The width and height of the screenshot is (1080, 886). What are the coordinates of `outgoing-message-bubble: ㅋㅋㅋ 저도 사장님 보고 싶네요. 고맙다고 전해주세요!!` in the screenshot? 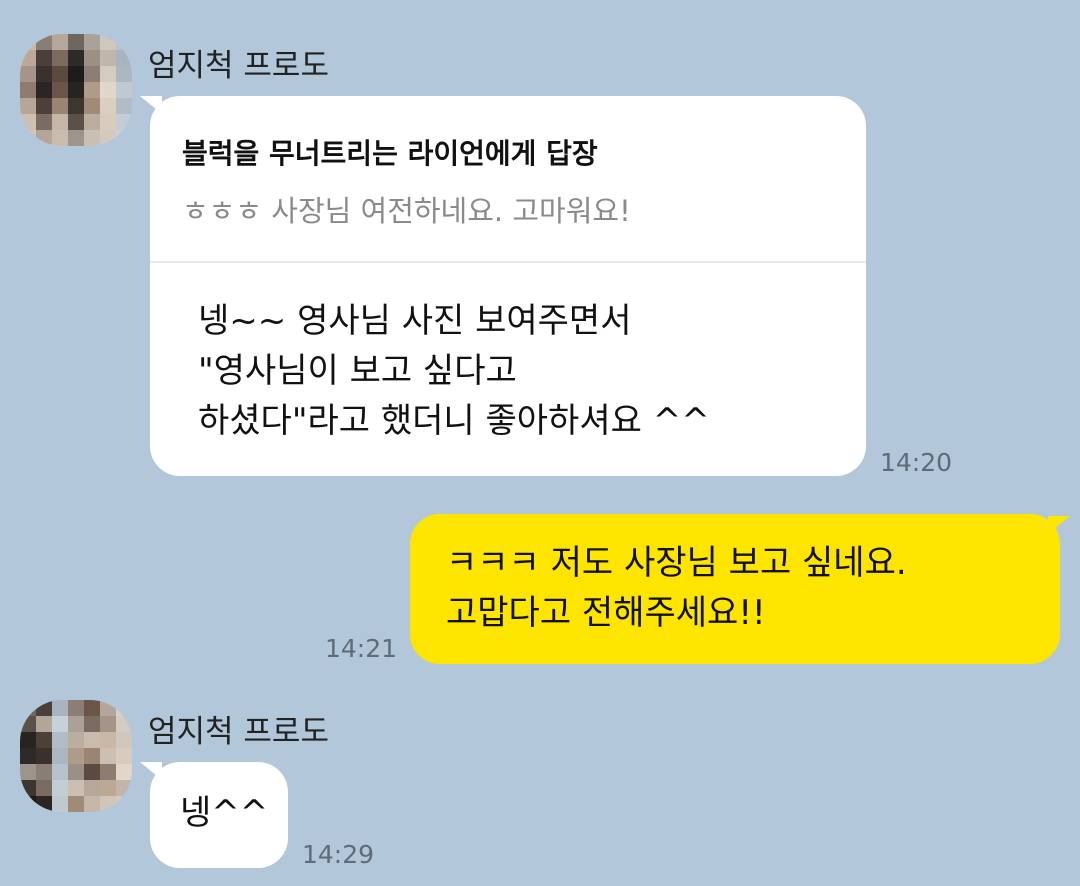 It's located at (735, 589).